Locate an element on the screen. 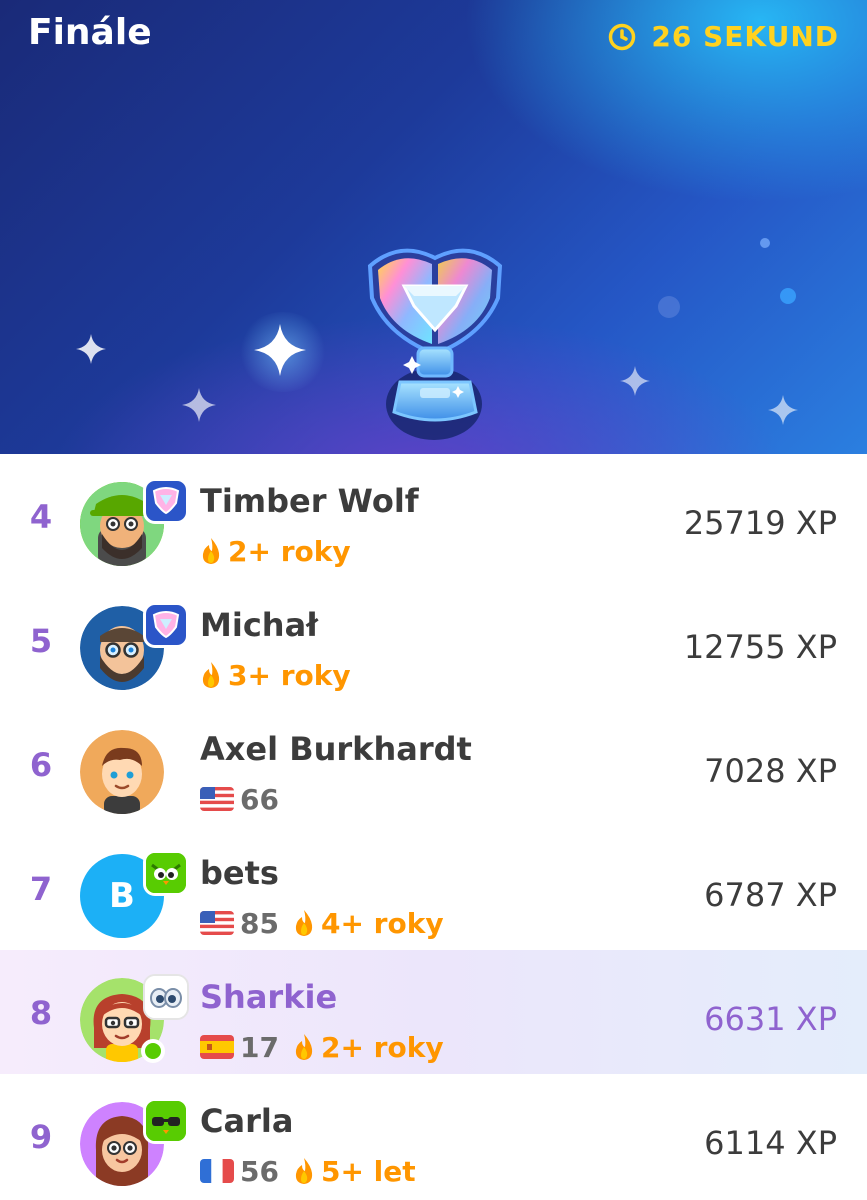  countdown-timer: 26 SEKUND is located at coordinates (723, 36).